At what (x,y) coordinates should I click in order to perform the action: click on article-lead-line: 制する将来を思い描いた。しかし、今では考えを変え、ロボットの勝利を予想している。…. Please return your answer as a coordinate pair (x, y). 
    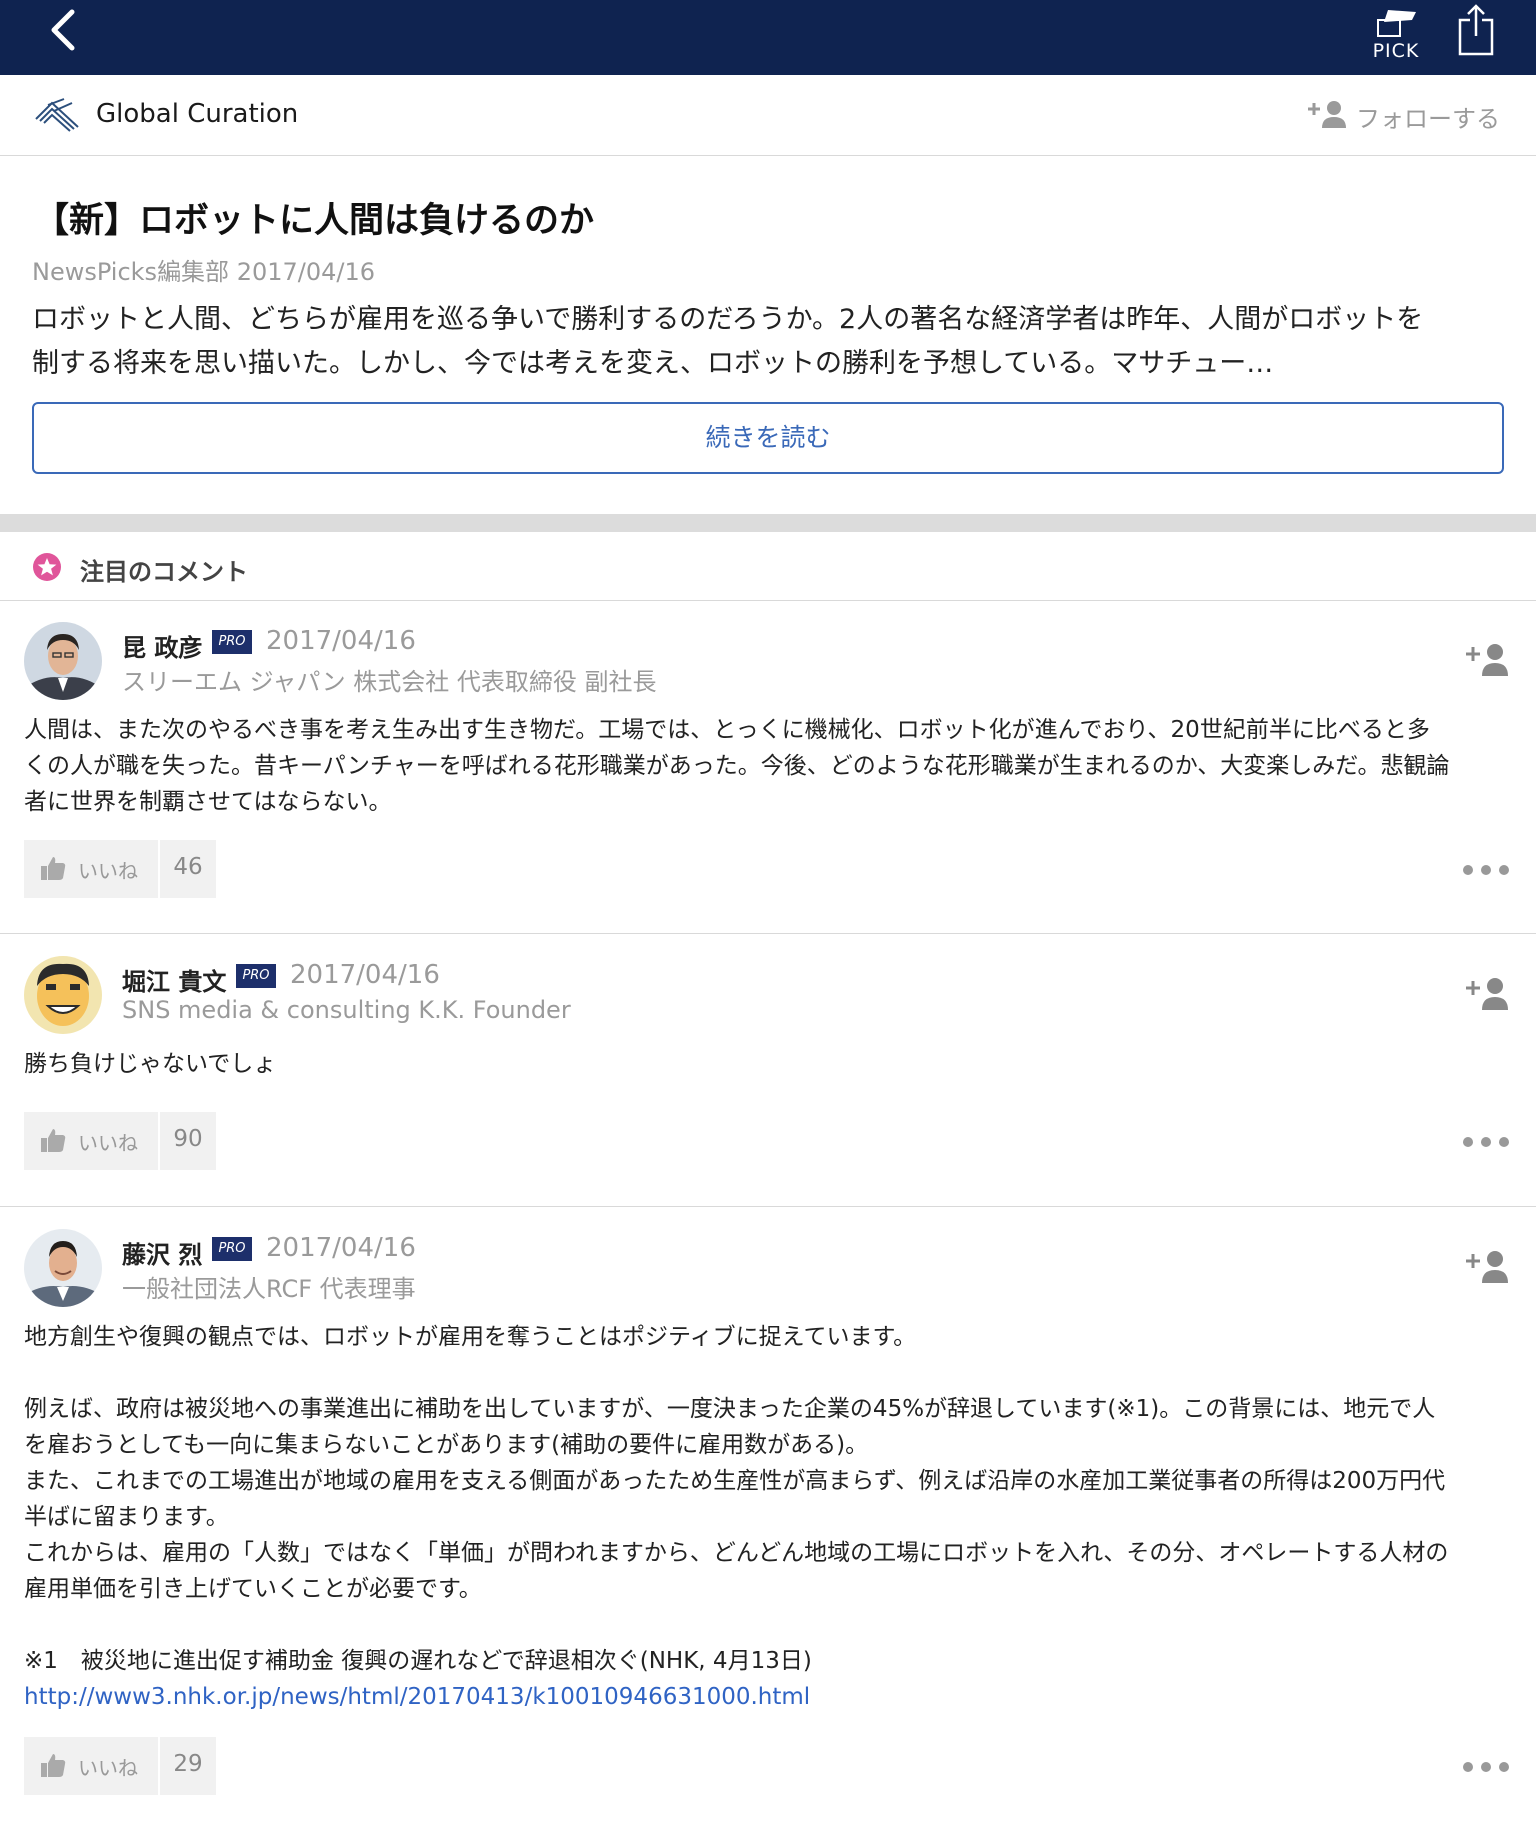
    Looking at the image, I should click on (653, 363).